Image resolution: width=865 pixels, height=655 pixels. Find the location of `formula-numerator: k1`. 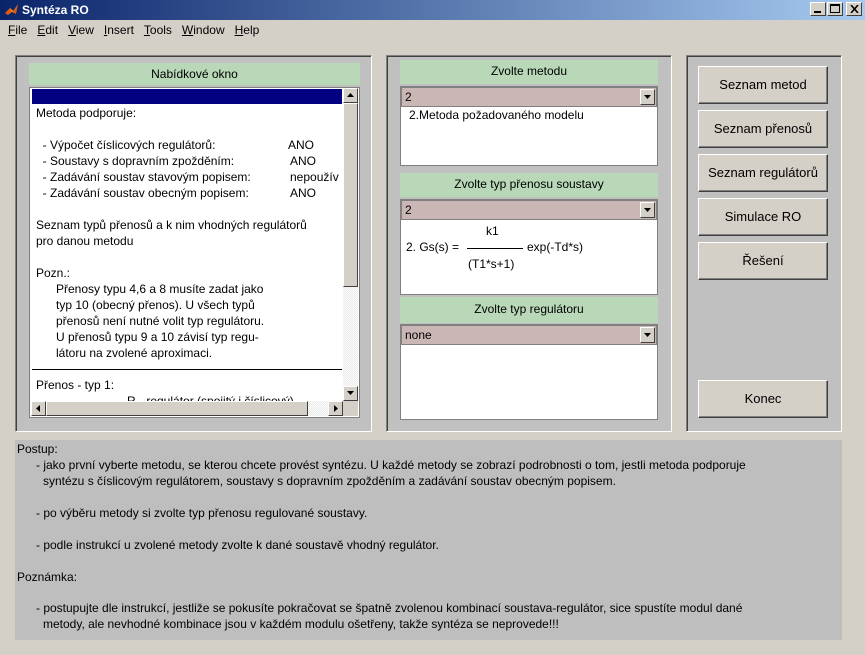

formula-numerator: k1 is located at coordinates (492, 231).